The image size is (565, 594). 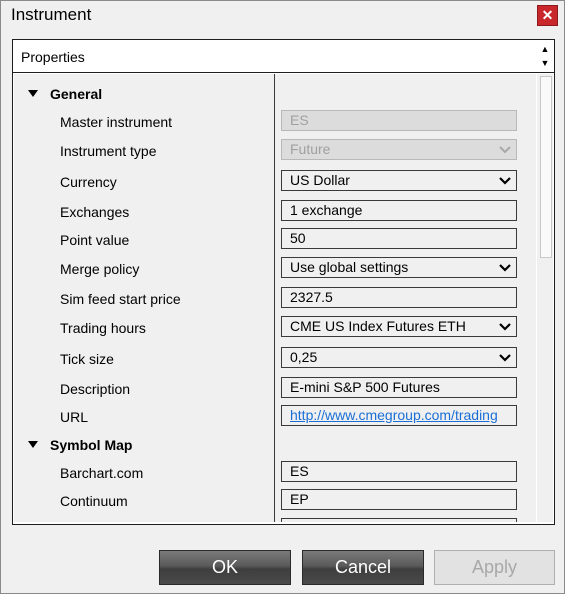 I want to click on instrument-type-value: Future, so click(x=310, y=149).